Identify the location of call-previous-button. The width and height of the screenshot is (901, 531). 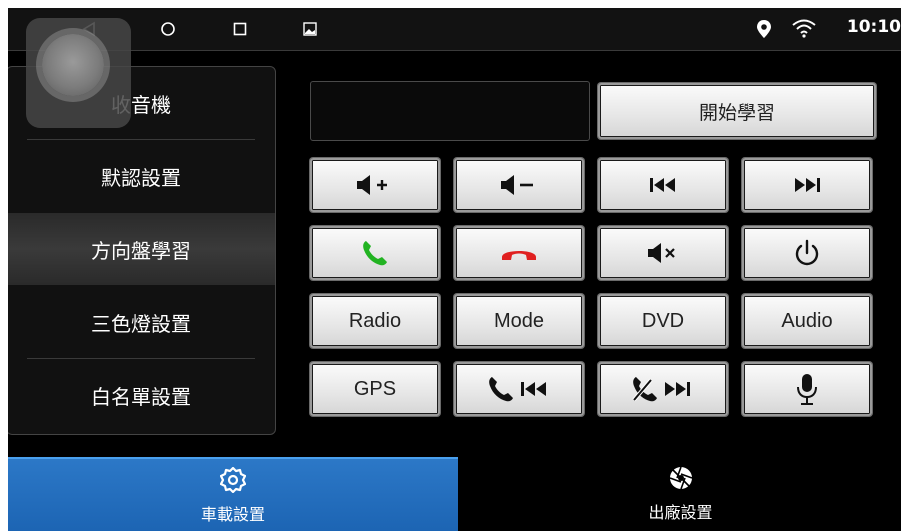
(519, 389).